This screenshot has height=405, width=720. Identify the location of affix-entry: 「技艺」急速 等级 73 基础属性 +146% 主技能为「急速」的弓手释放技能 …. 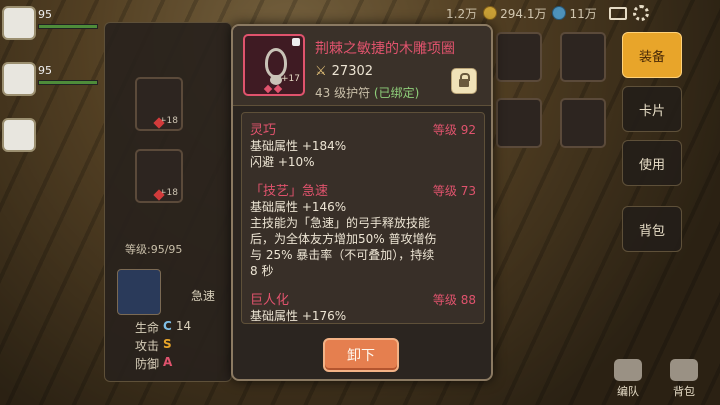
(363, 229).